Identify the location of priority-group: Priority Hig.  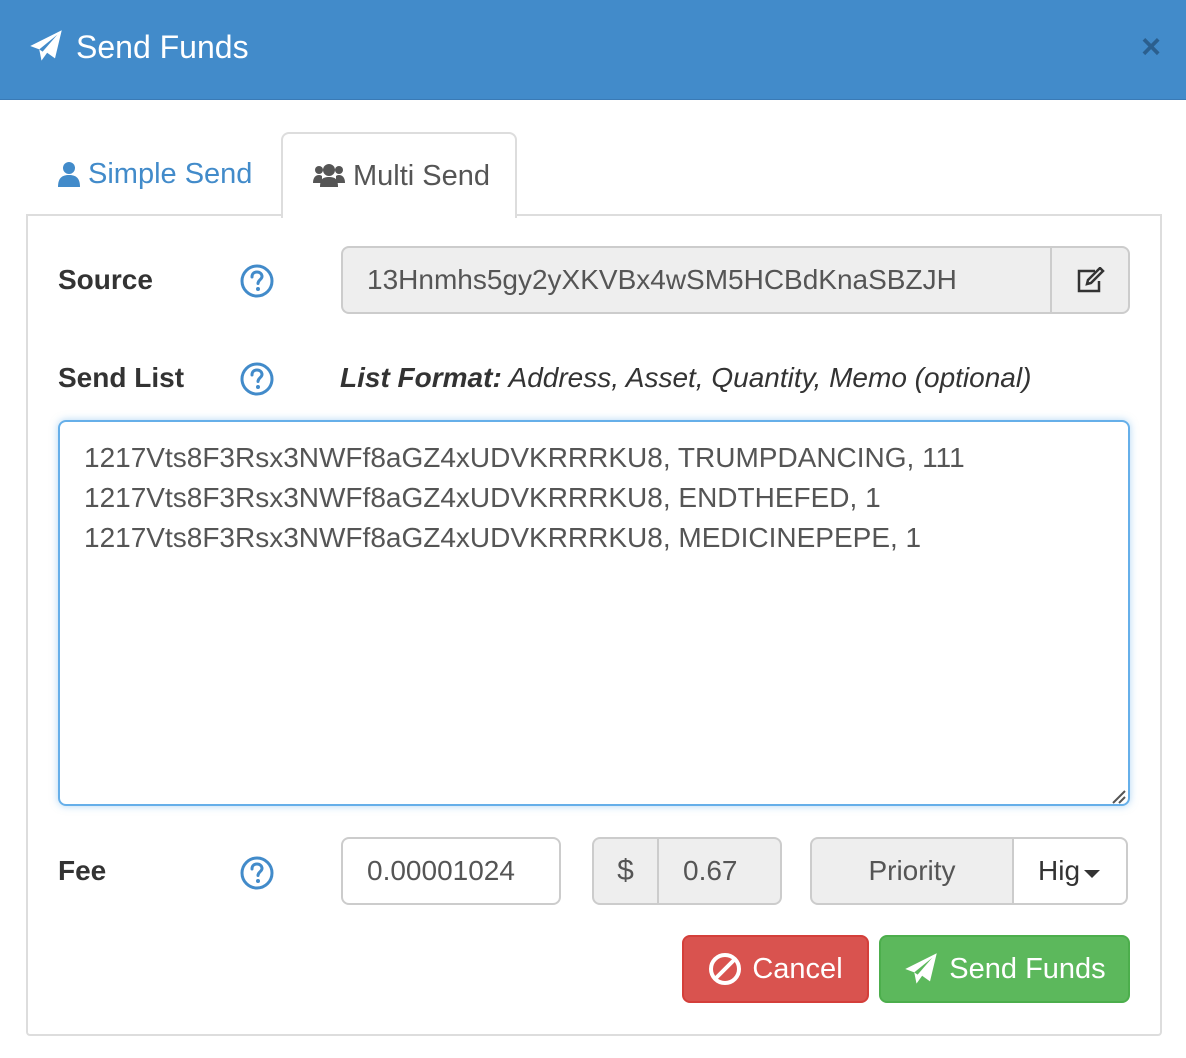
(969, 871).